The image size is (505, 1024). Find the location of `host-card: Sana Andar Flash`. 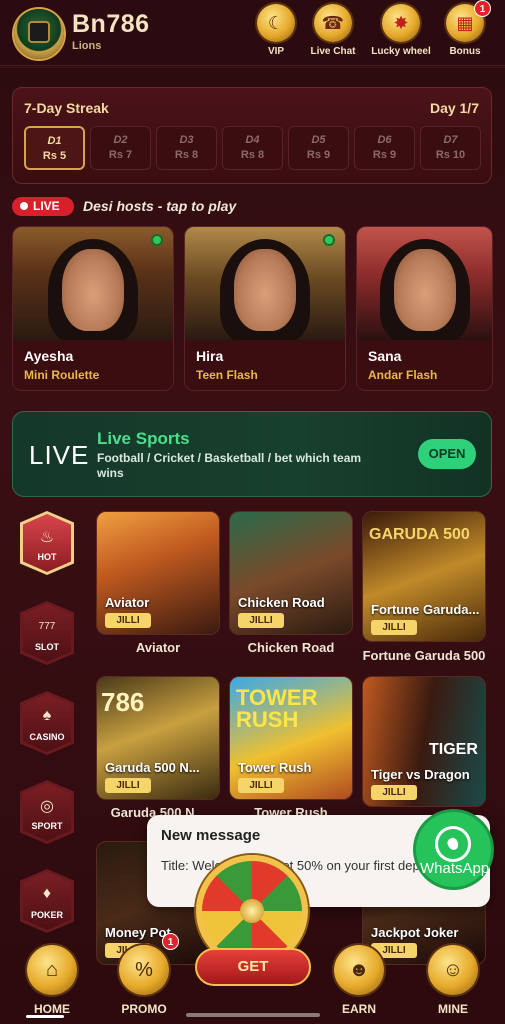

host-card: Sana Andar Flash is located at coordinates (424, 308).